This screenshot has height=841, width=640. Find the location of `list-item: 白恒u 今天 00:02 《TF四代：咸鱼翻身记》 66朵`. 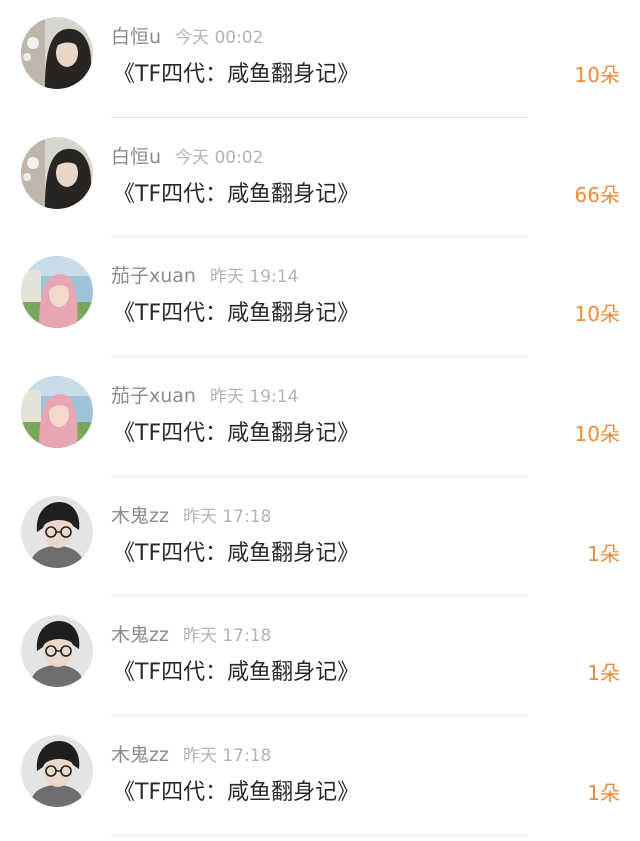

list-item: 白恒u 今天 00:02 《TF四代：咸鱼翻身记》 66朵 is located at coordinates (320, 180).